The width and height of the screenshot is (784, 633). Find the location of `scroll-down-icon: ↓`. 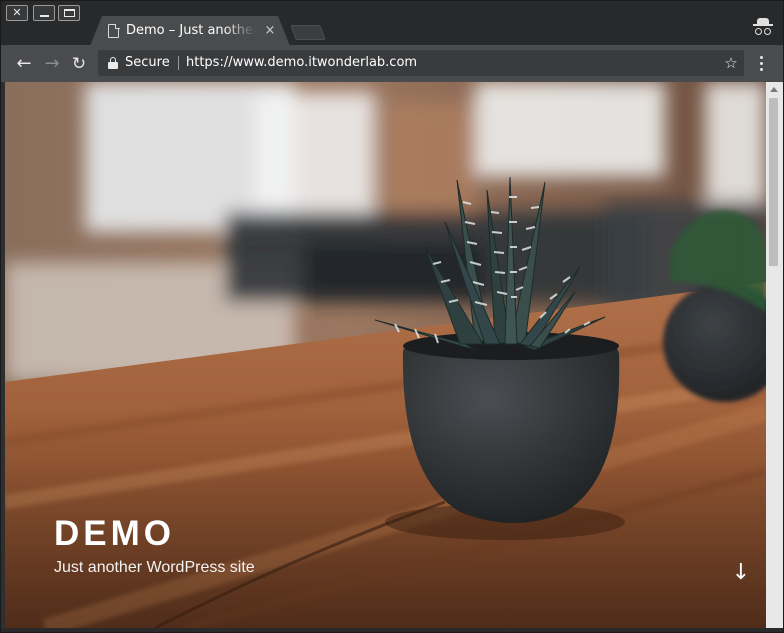

scroll-down-icon: ↓ is located at coordinates (741, 573).